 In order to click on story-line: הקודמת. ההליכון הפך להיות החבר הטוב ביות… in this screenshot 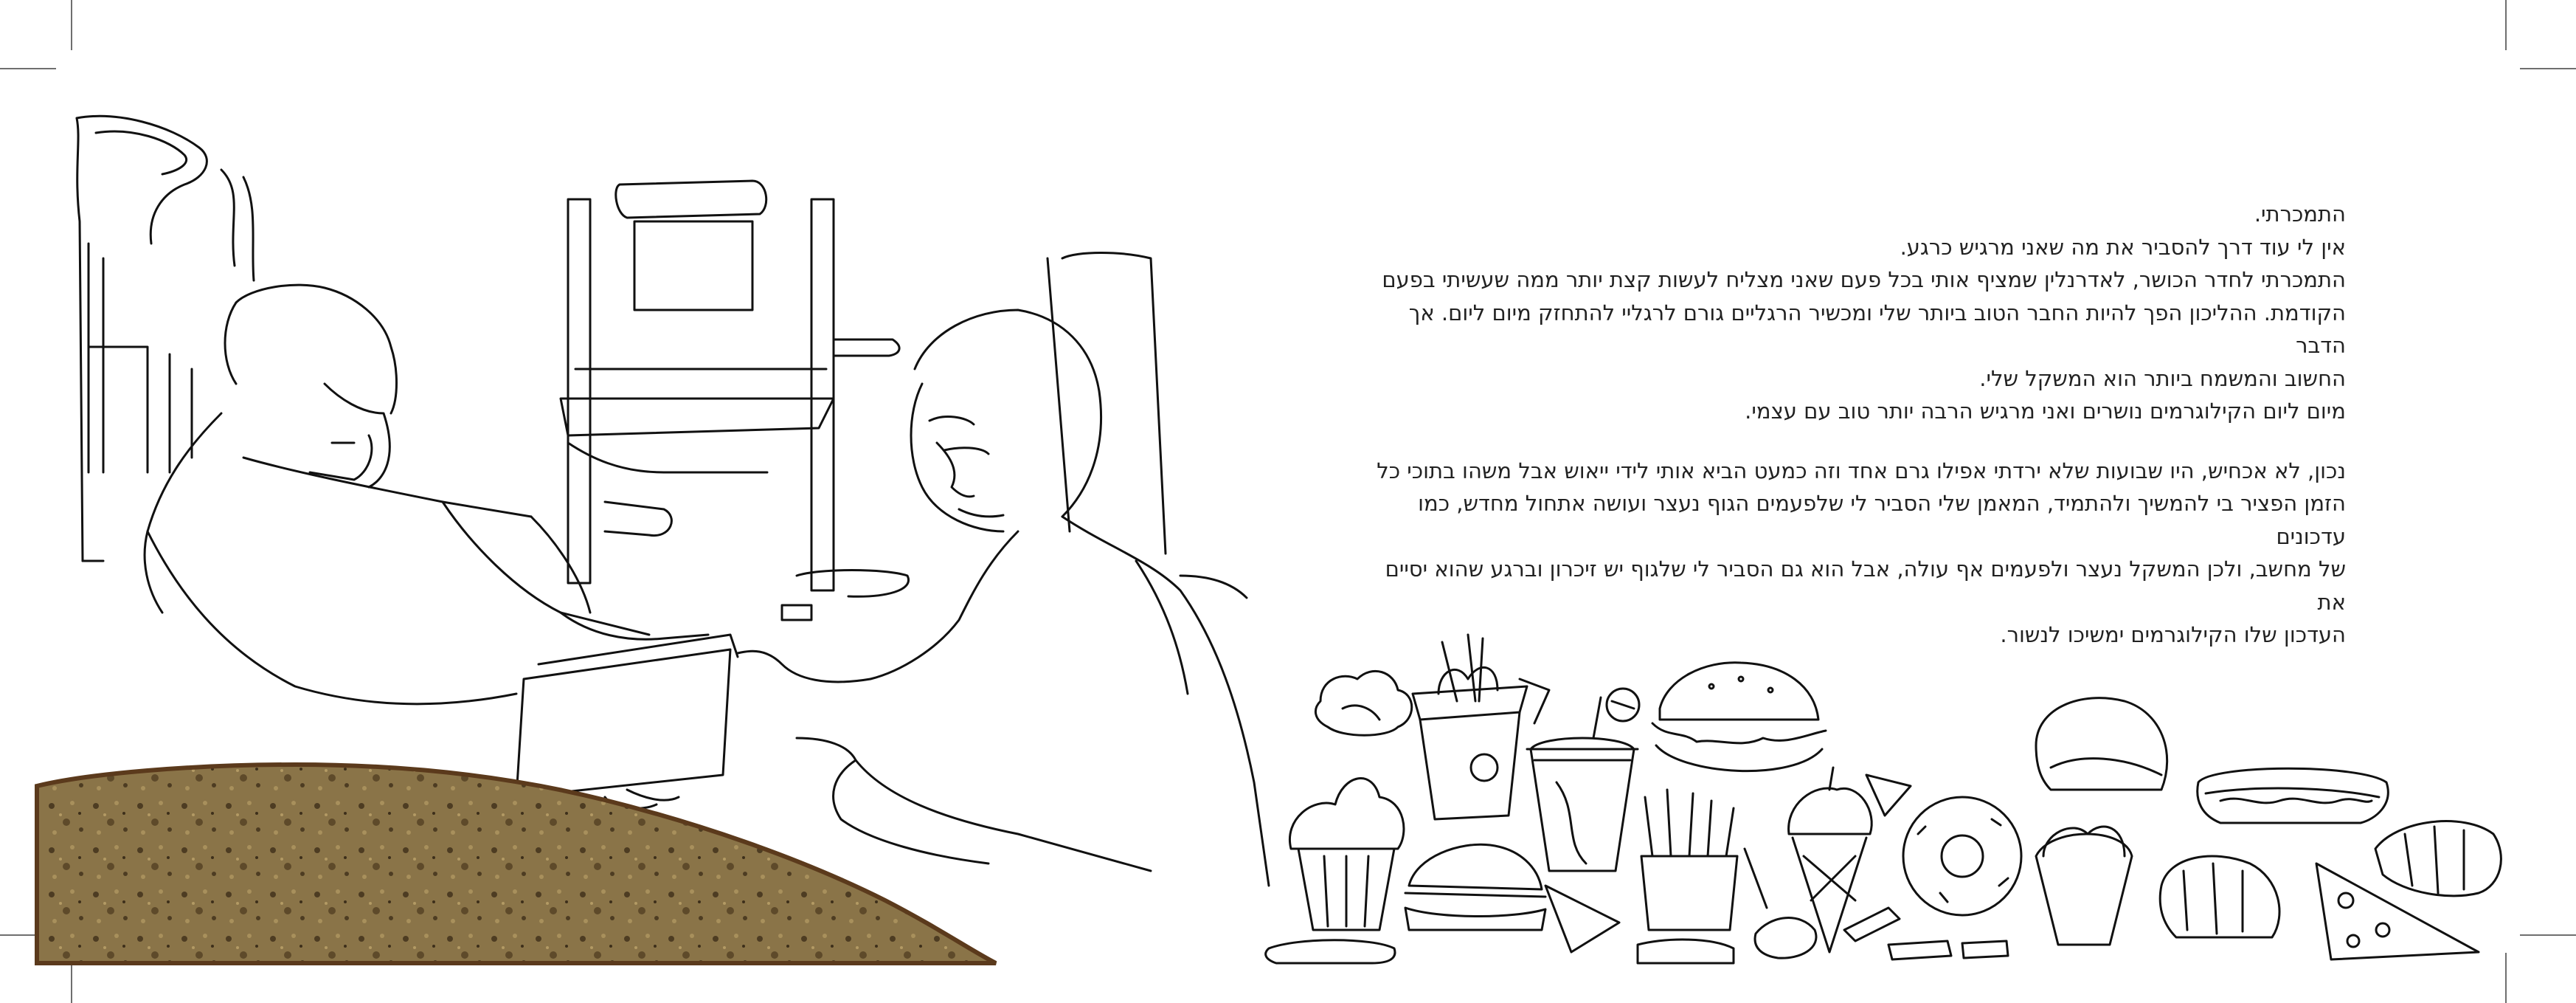, I will do `click(1877, 329)`.